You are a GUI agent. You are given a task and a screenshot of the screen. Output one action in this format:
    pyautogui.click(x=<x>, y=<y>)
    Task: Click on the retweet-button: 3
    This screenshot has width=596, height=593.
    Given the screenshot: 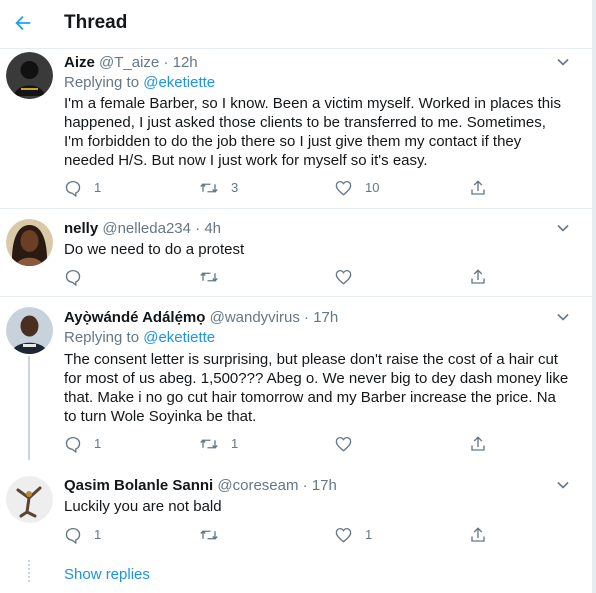 What is the action you would take?
    pyautogui.click(x=218, y=188)
    